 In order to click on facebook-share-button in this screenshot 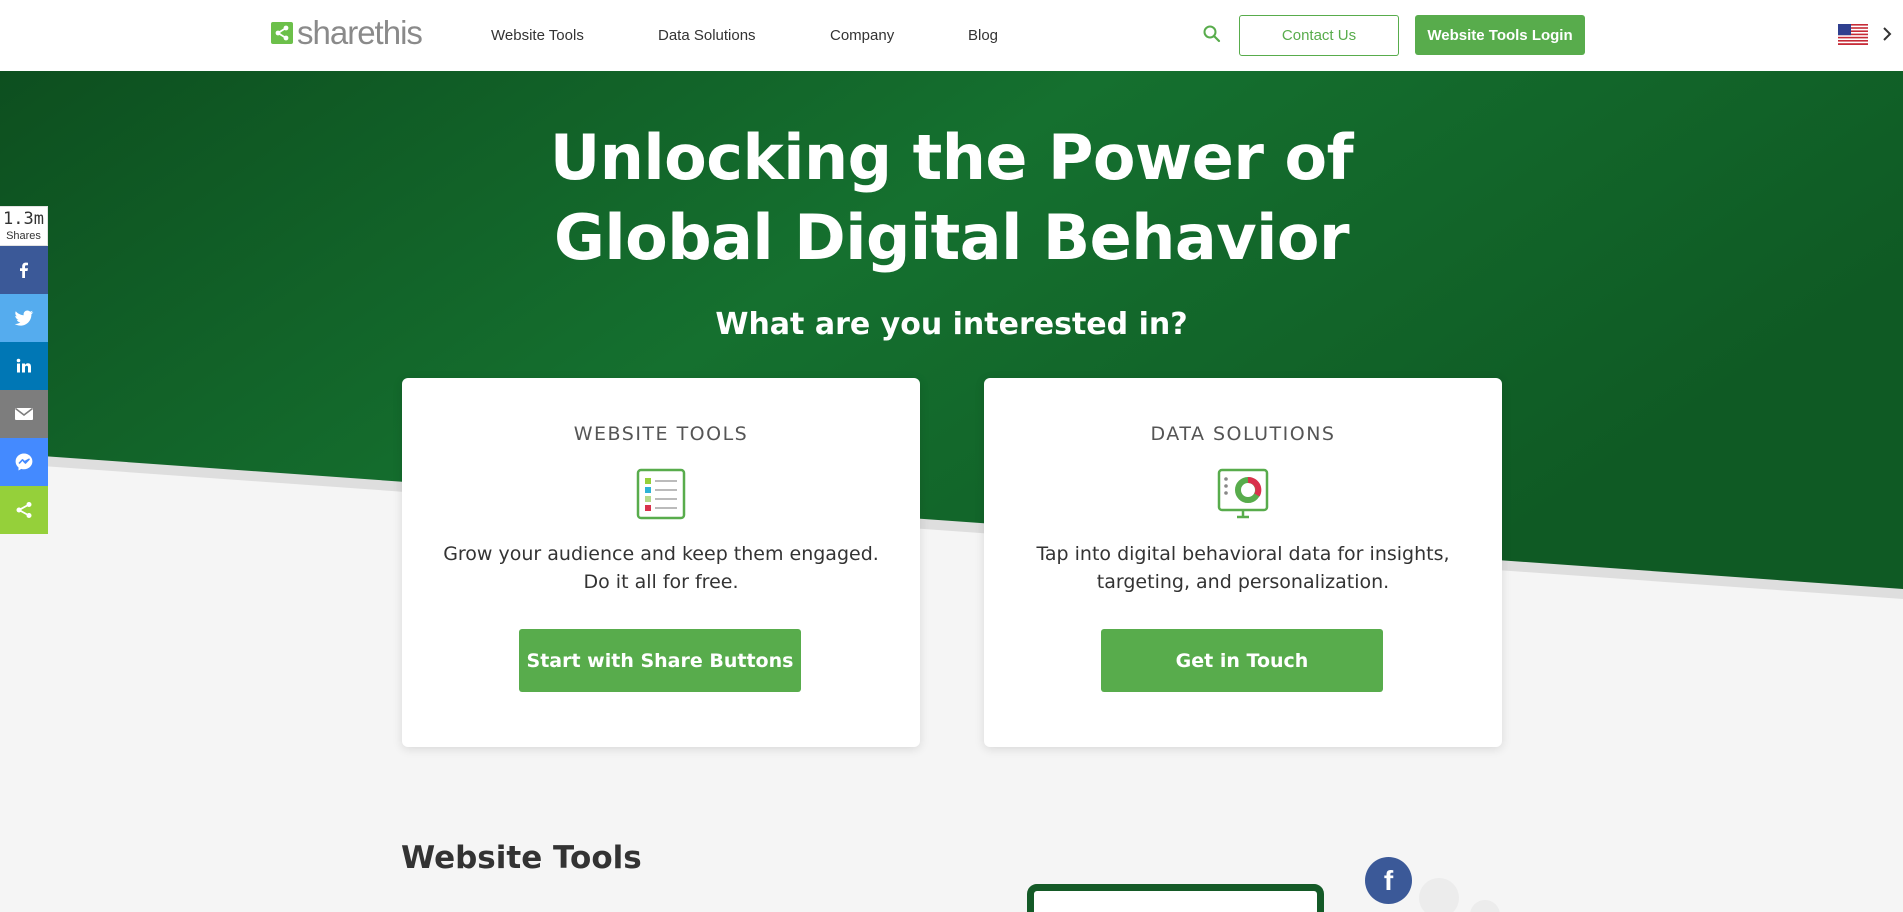, I will do `click(24, 270)`.